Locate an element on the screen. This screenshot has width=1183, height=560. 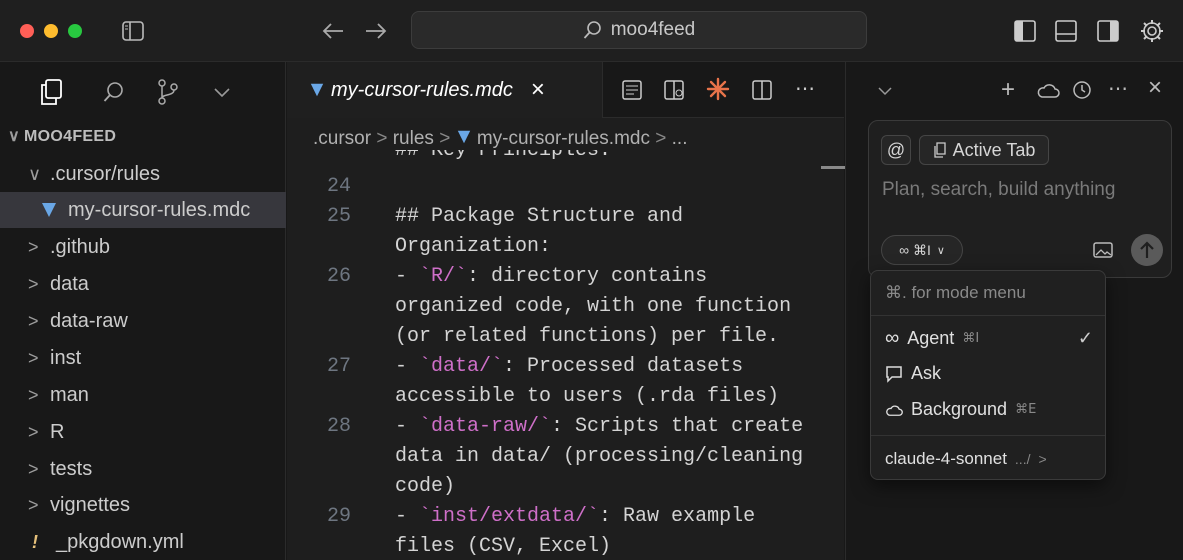
tab-label: my-cursor-rules.mdc is located at coordinates (422, 89).